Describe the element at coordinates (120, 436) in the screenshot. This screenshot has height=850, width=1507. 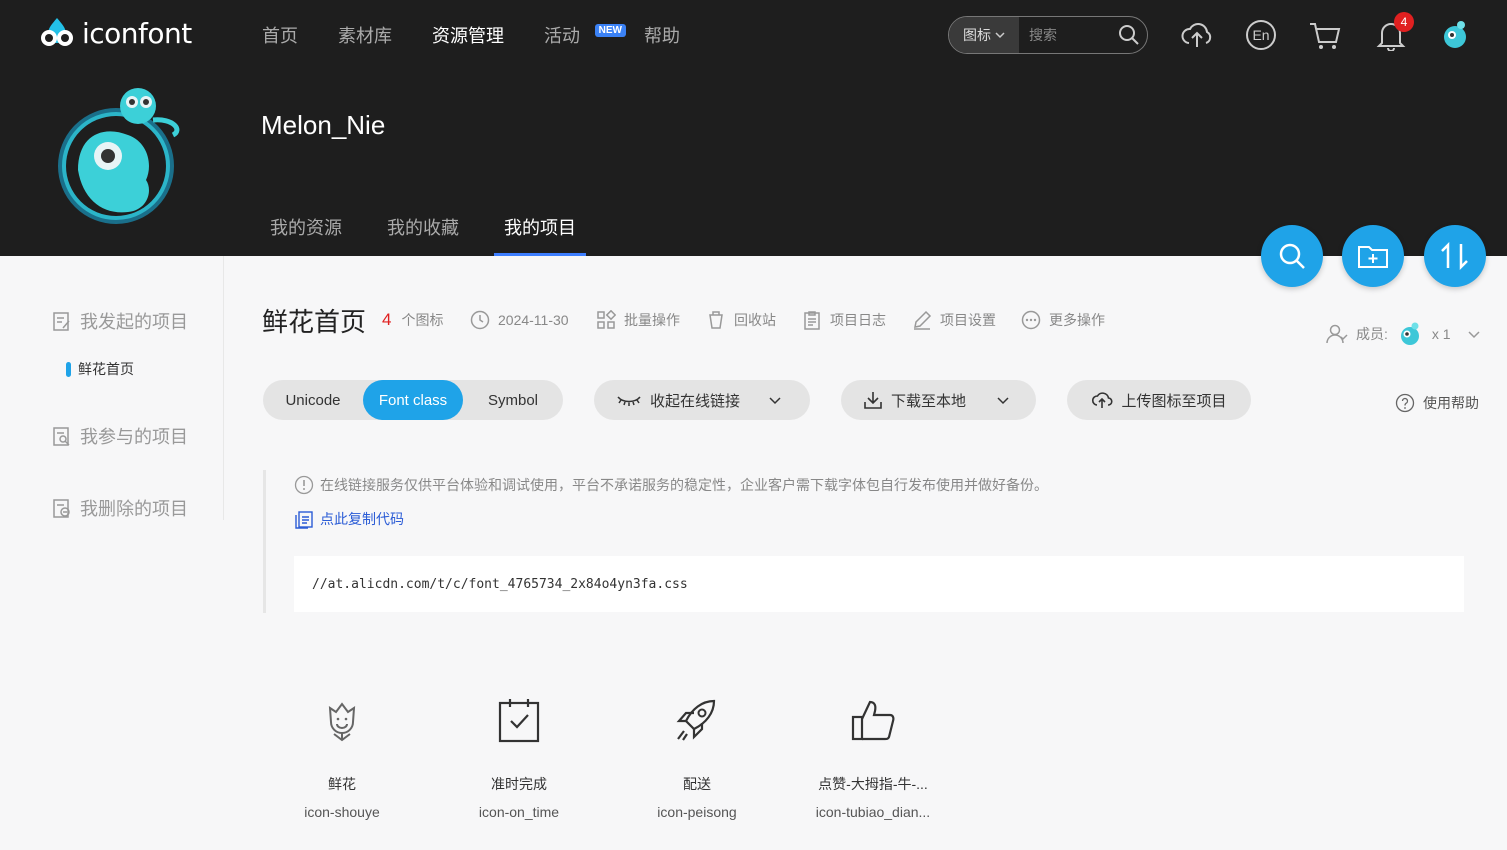
I see `sidebar-item-joined-projects: 我参与的项目` at that location.